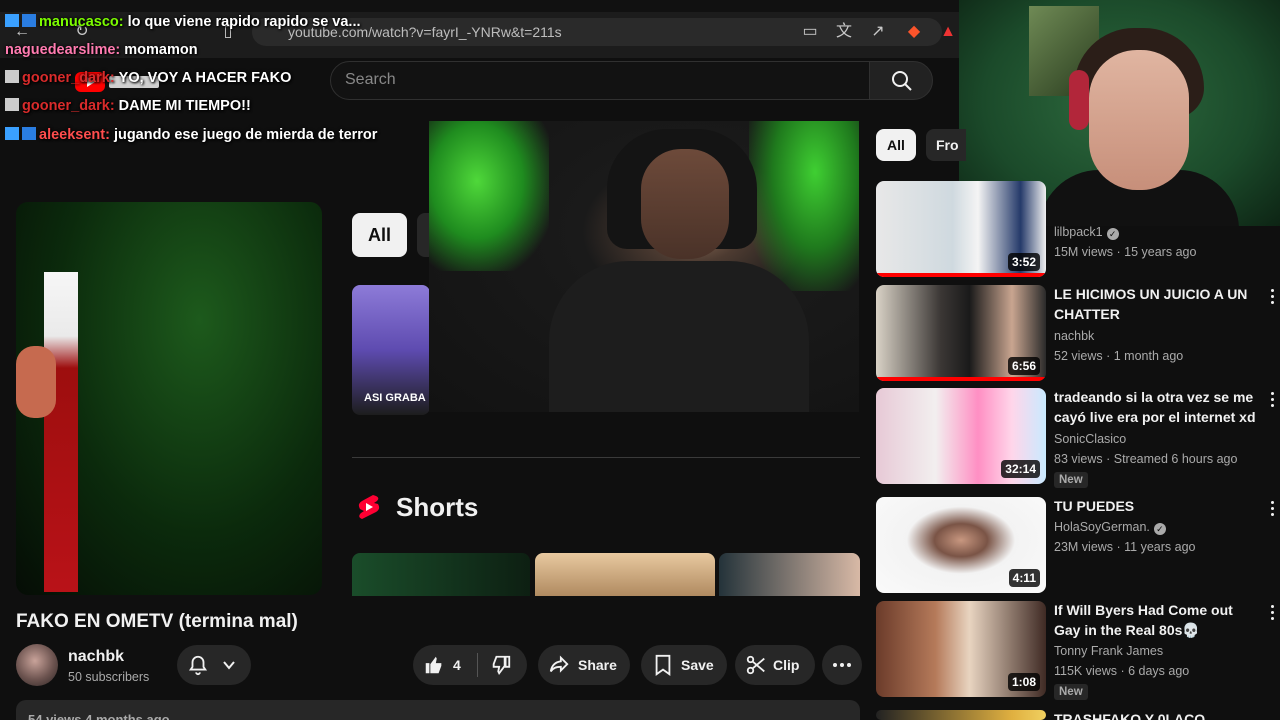 This screenshot has height=720, width=1280. What do you see at coordinates (480, 6) in the screenshot?
I see `browser-tabstrip` at bounding box center [480, 6].